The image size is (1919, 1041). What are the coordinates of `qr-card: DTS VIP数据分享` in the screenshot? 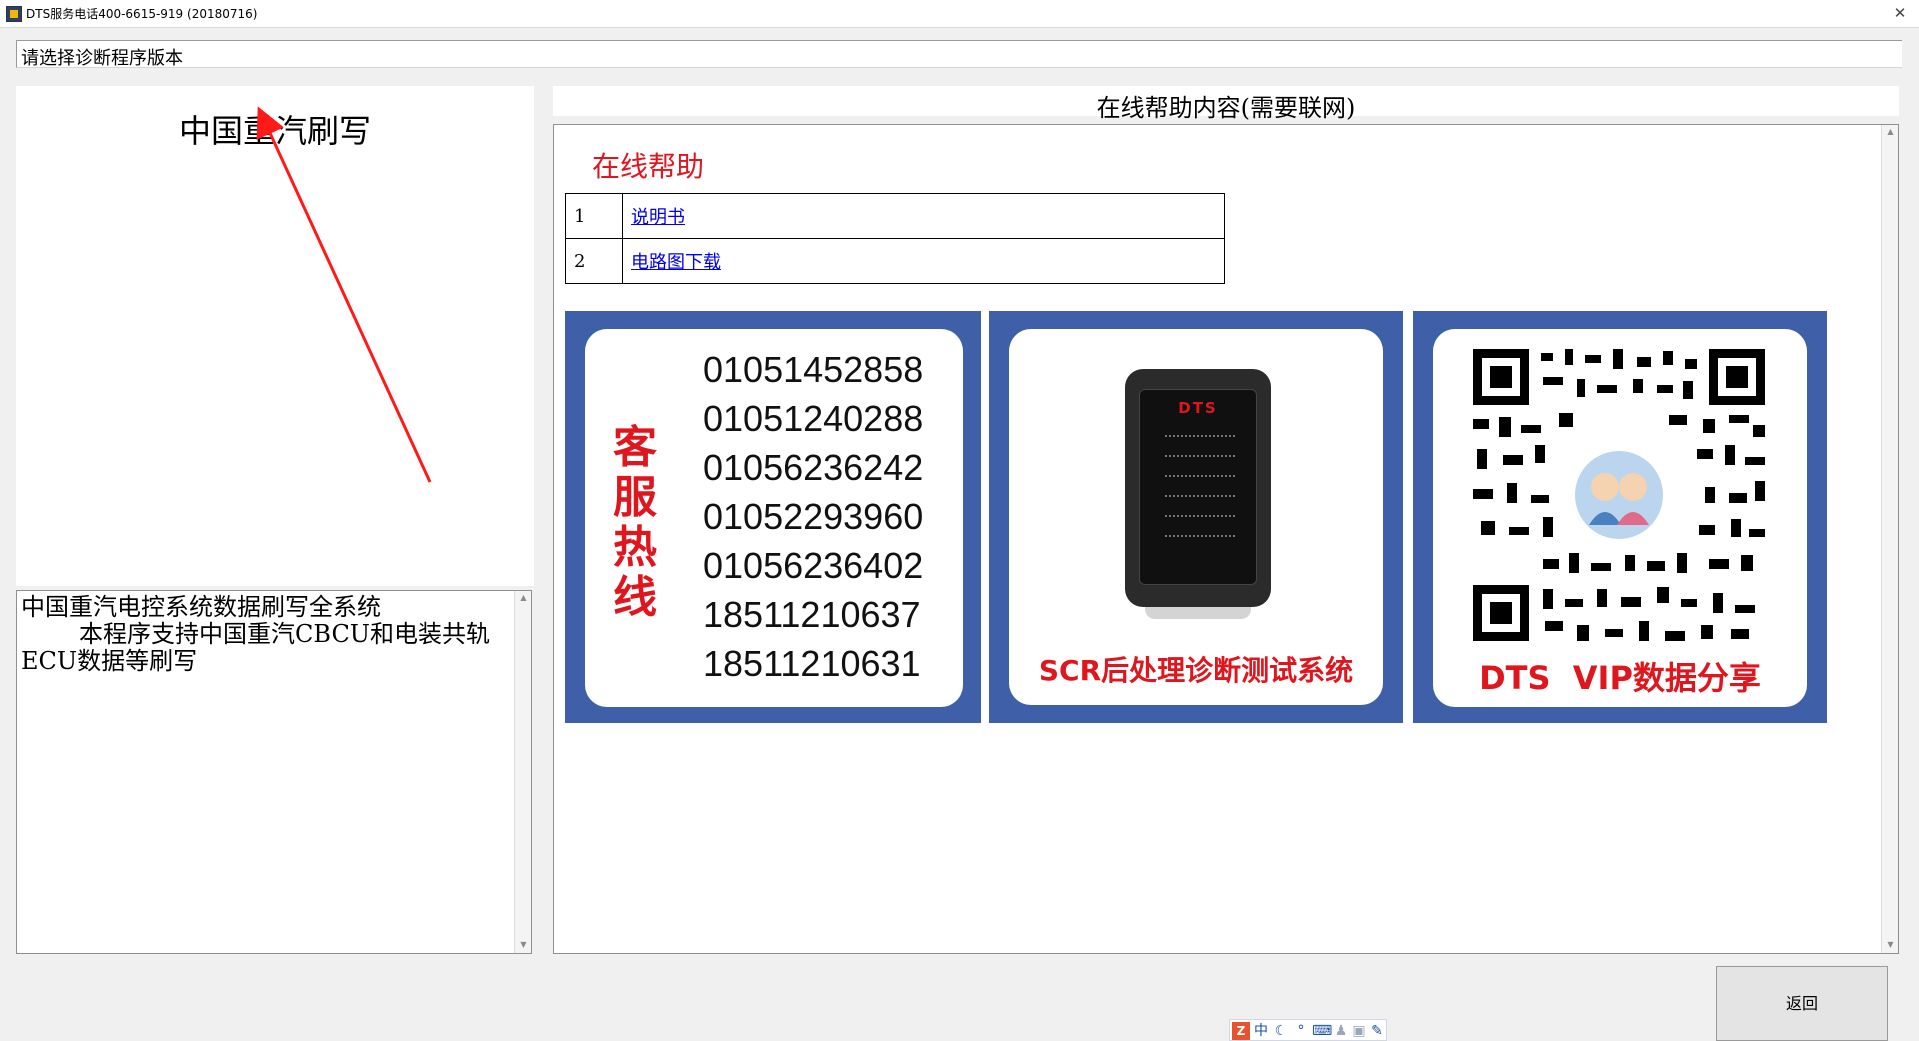 It's located at (1620, 518).